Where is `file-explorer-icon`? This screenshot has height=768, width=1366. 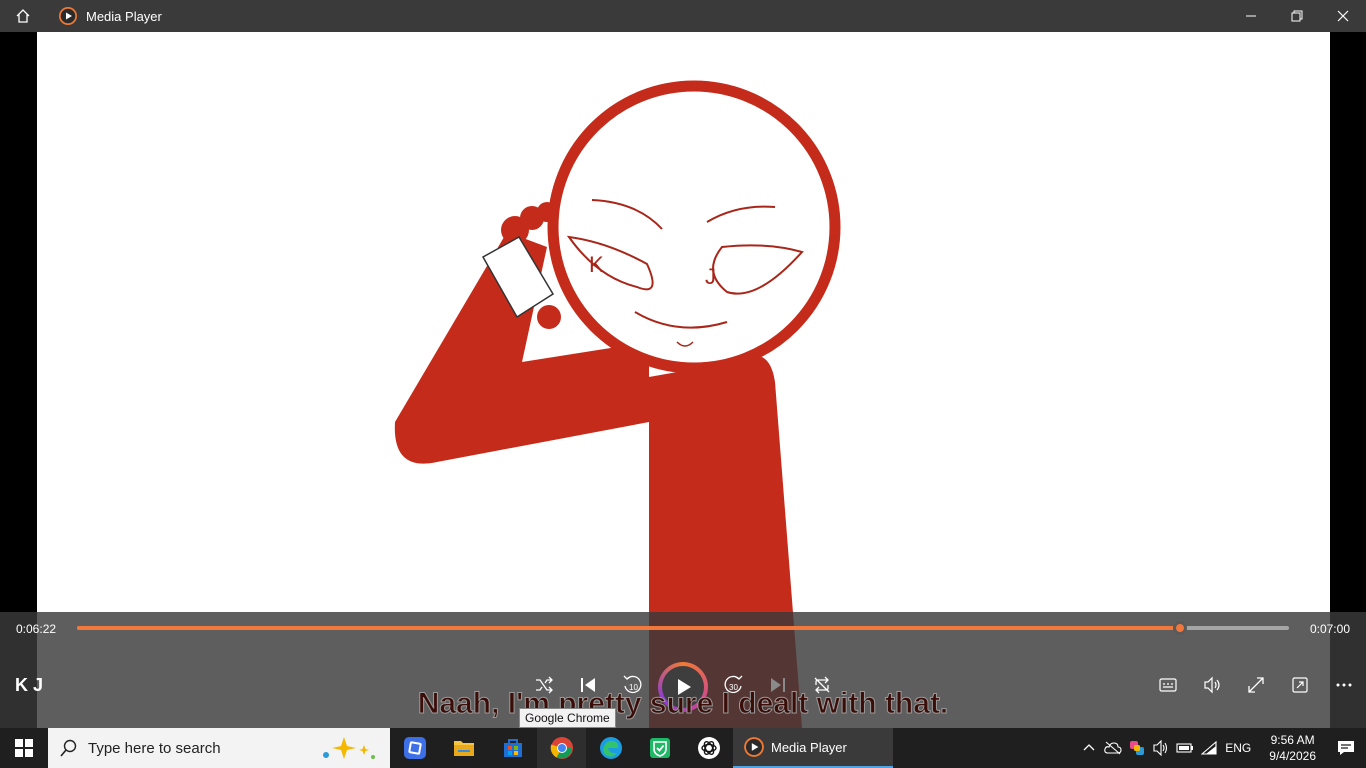 file-explorer-icon is located at coordinates (463, 748).